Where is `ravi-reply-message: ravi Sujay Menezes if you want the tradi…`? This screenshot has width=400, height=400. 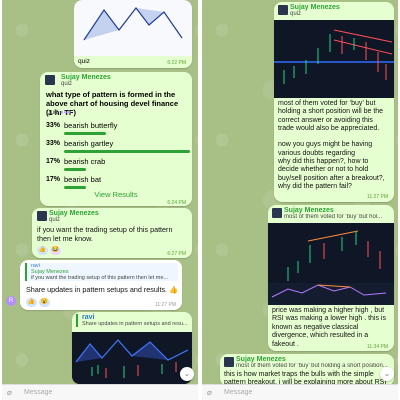 ravi-reply-message: ravi Sujay Menezes if you want the tradi… is located at coordinates (101, 285).